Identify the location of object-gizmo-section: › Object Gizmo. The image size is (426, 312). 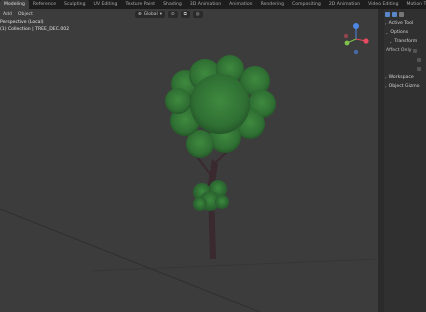
(405, 86).